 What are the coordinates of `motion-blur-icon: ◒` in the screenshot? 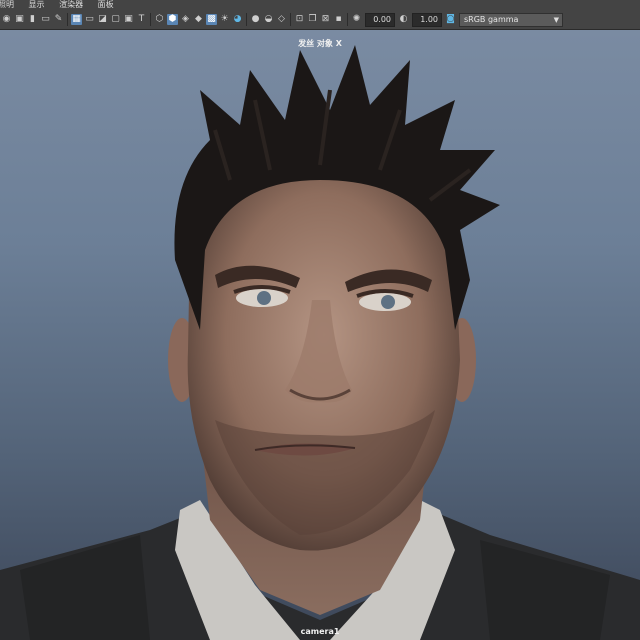 It's located at (268, 19).